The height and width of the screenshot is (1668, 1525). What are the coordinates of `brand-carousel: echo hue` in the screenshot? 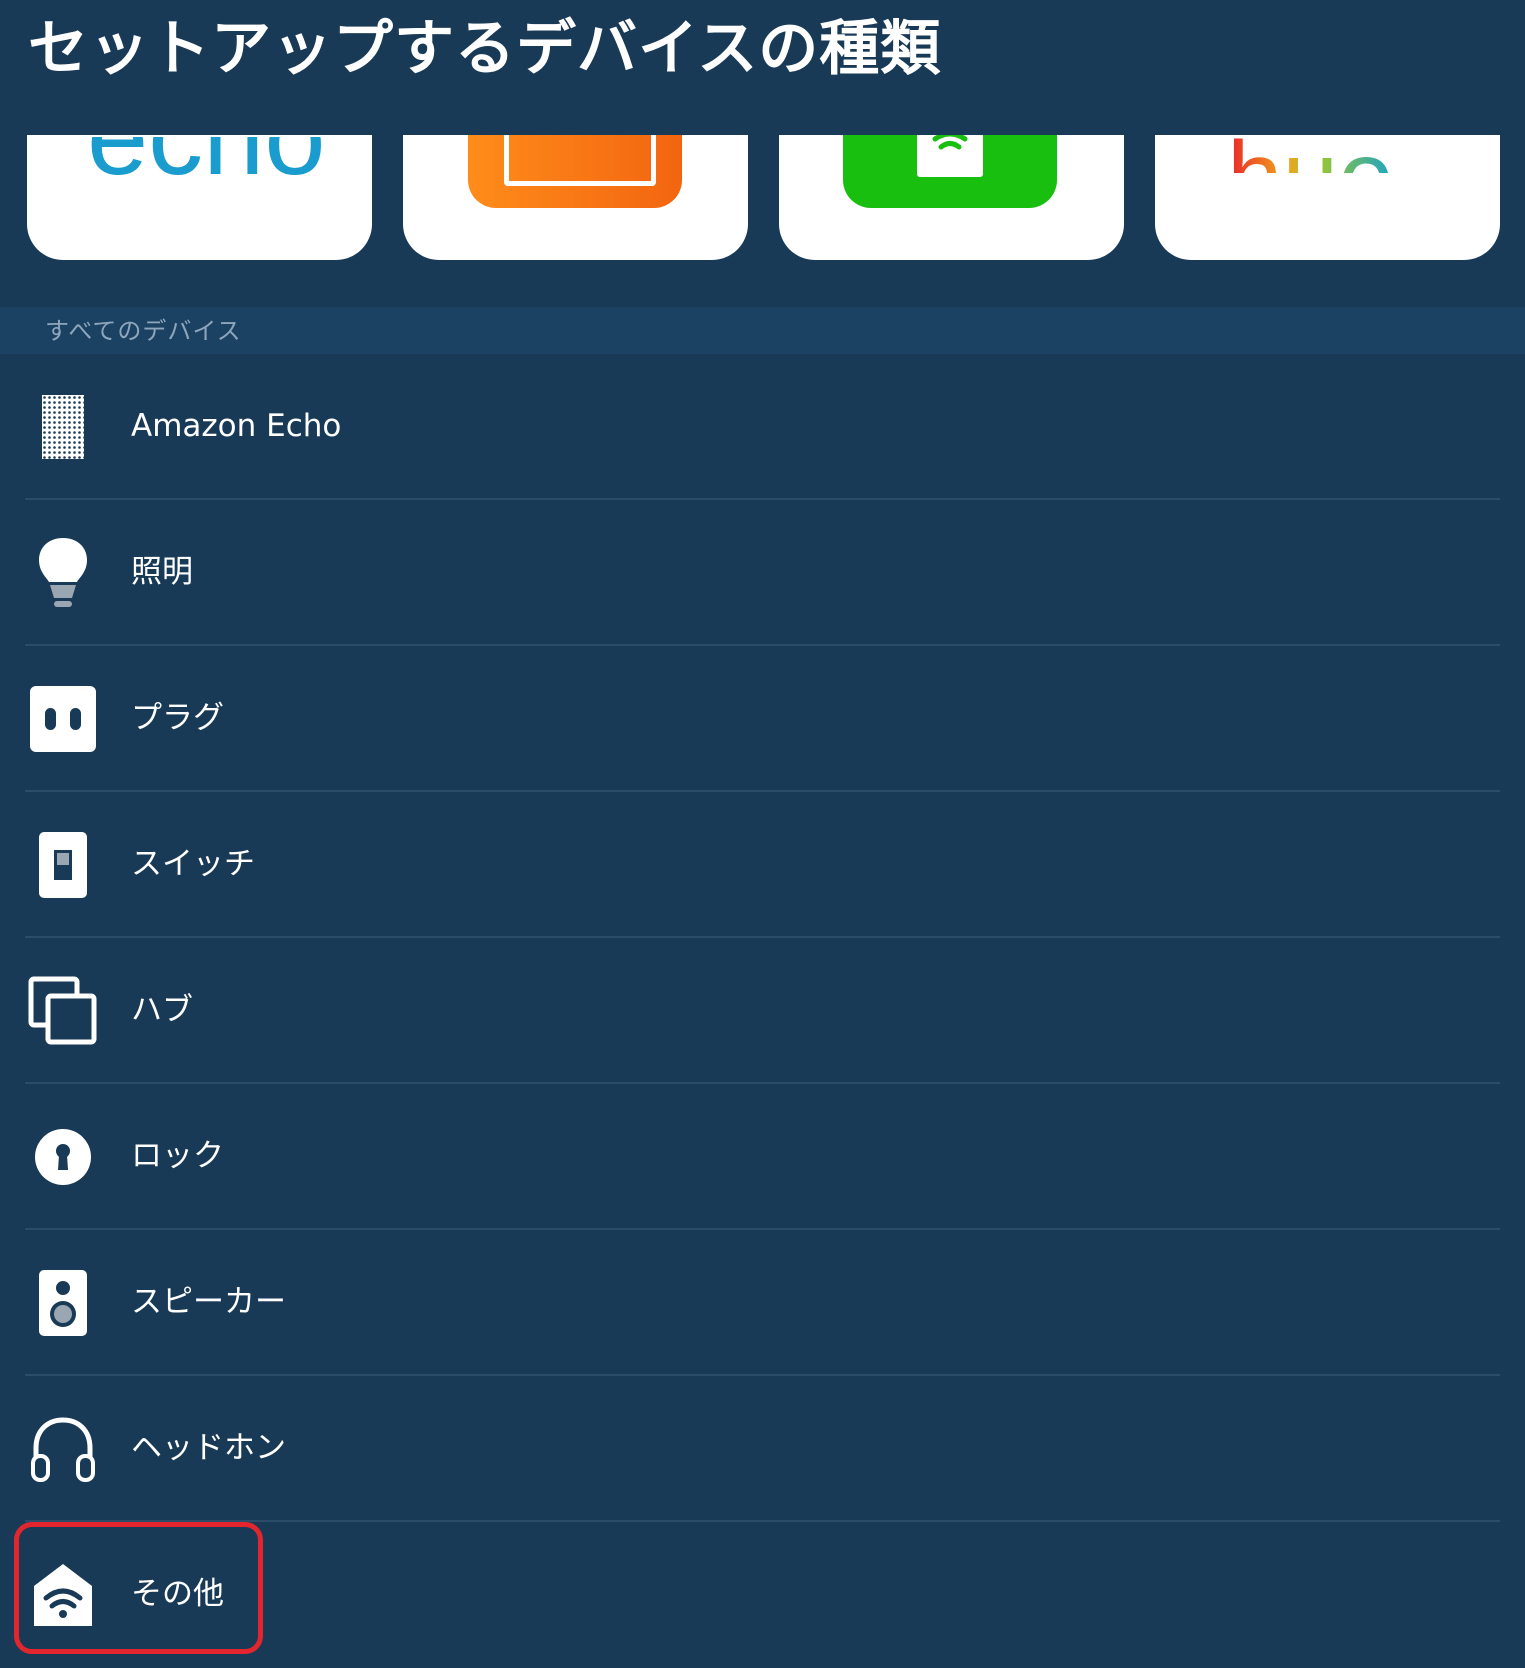 It's located at (762, 197).